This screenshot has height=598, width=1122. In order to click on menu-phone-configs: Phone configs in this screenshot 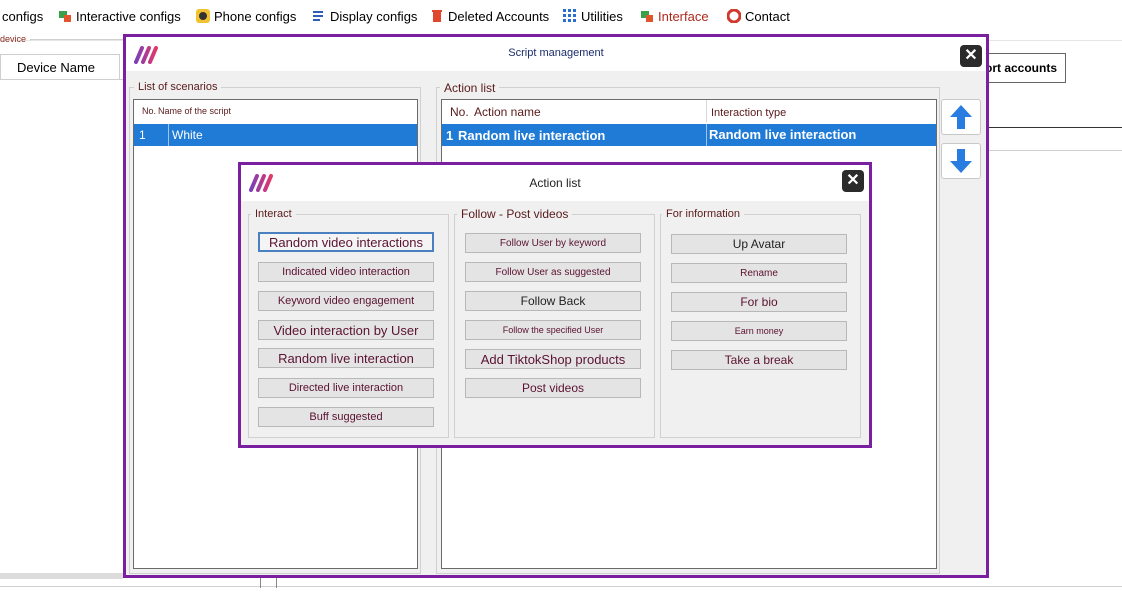, I will do `click(246, 16)`.